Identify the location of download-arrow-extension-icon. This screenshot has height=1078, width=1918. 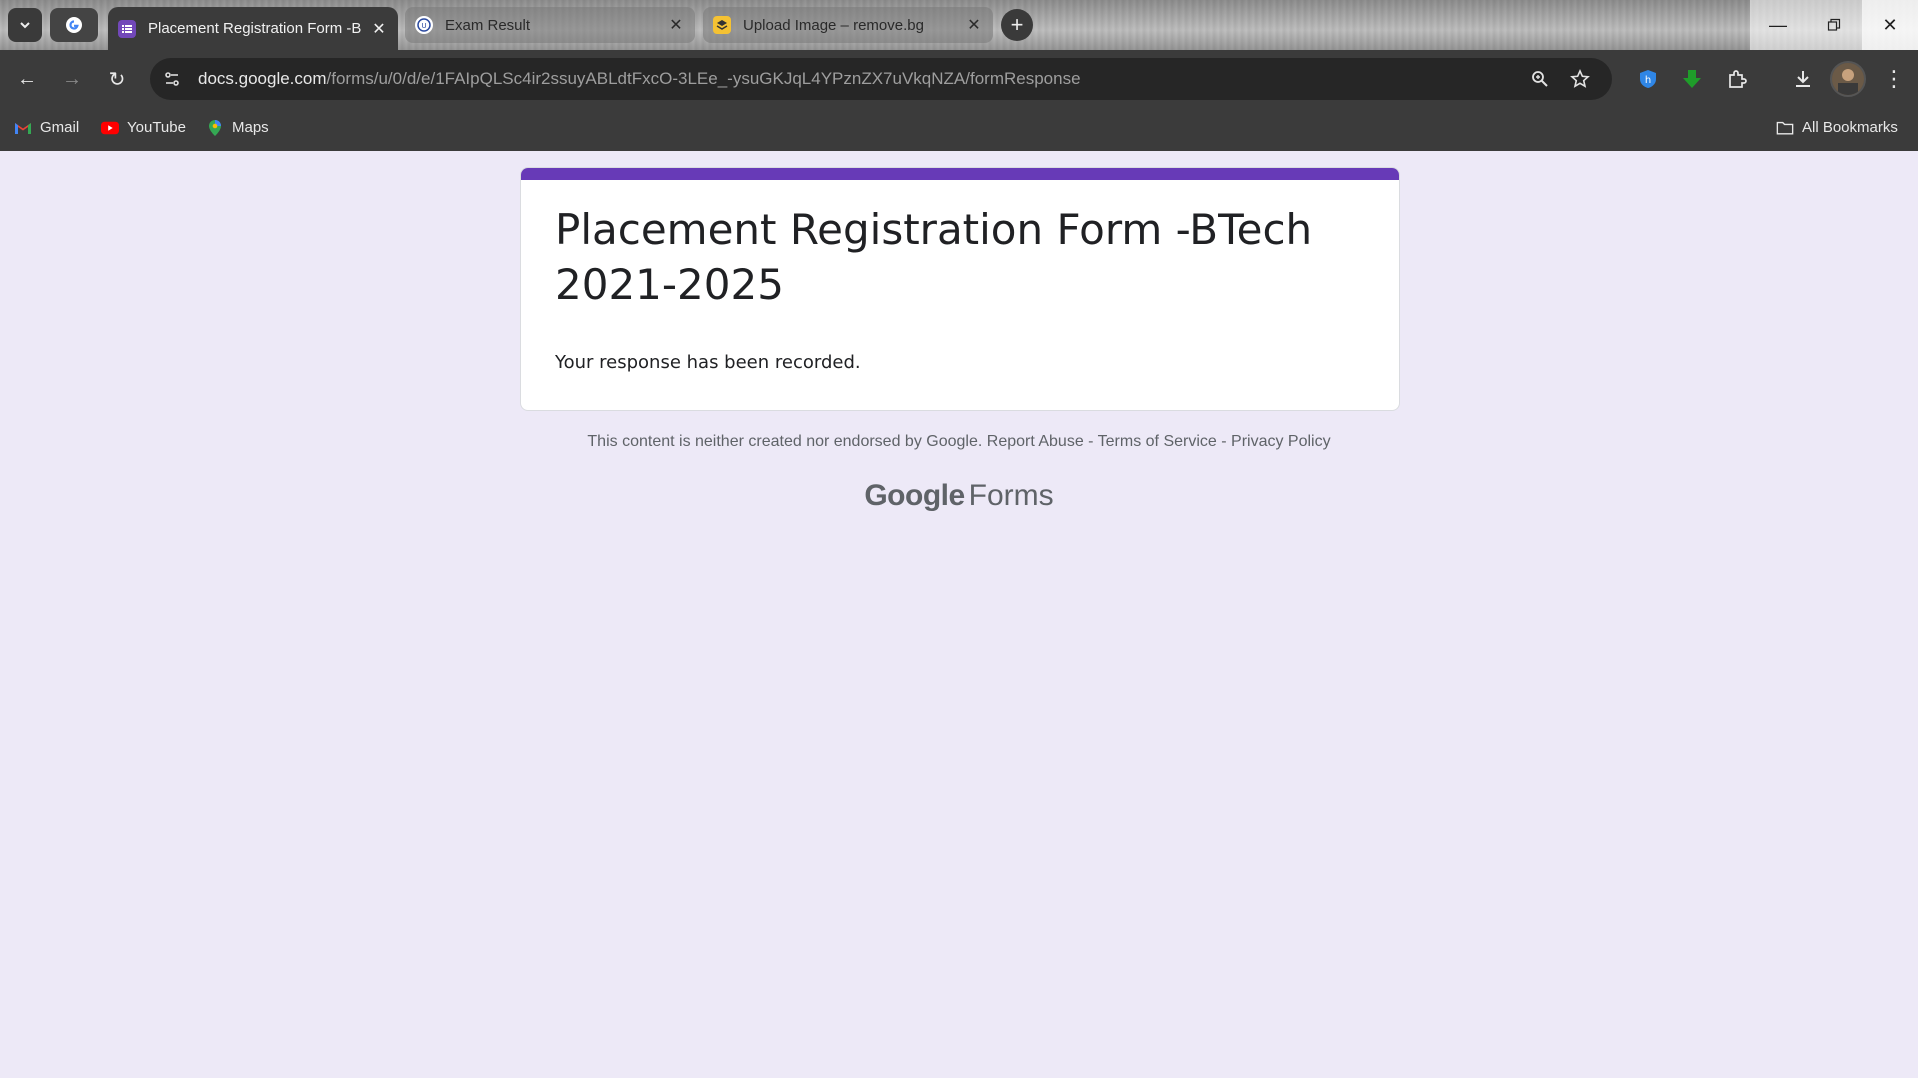
(1692, 79).